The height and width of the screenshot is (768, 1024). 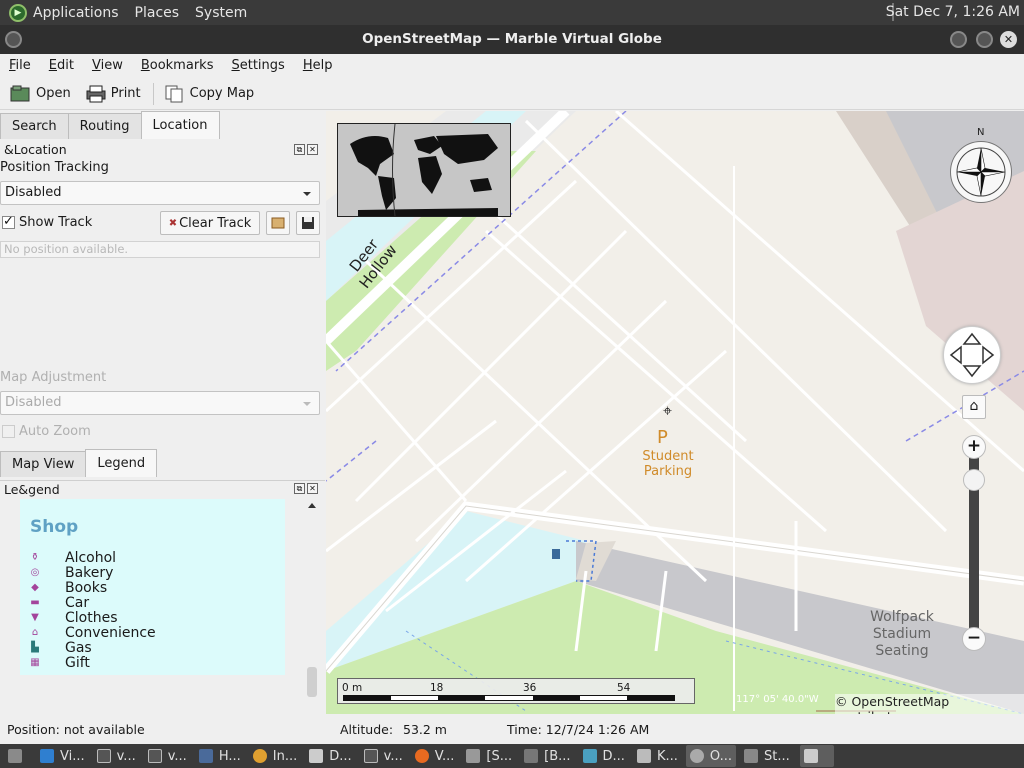 What do you see at coordinates (18, 756) in the screenshot?
I see `show-desktop-button` at bounding box center [18, 756].